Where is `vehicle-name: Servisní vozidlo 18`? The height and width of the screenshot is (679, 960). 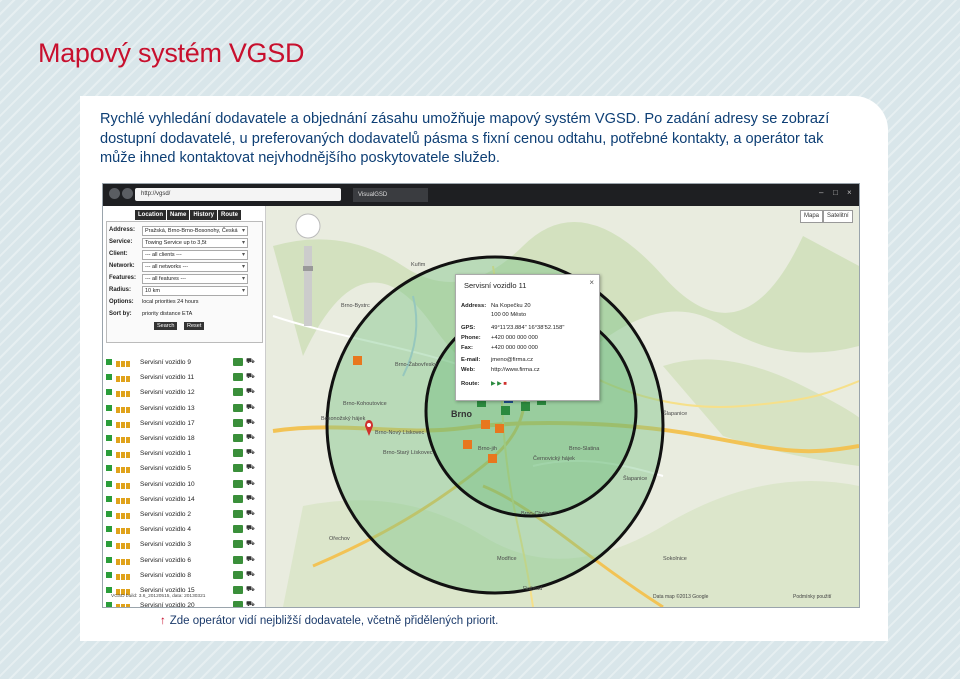
vehicle-name: Servisní vozidlo 18 is located at coordinates (167, 438).